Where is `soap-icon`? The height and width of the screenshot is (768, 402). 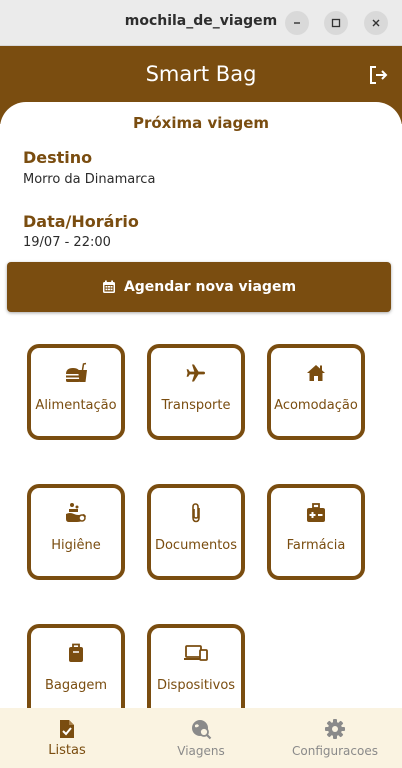 soap-icon is located at coordinates (76, 512).